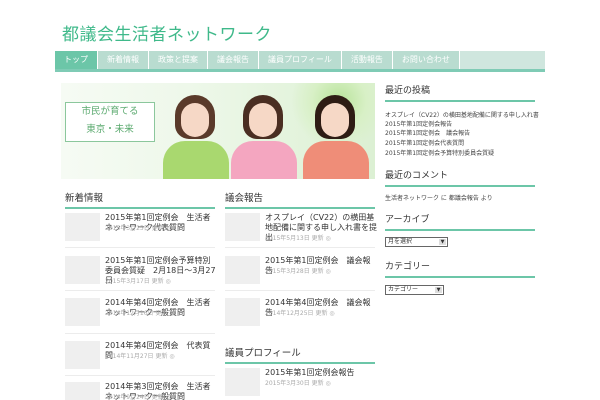 Image resolution: width=600 pixels, height=400 pixels. Describe the element at coordinates (439, 152) in the screenshot. I see `sidebar-recent-link: 2015年第1回定例会予算特別委員会質疑` at that location.